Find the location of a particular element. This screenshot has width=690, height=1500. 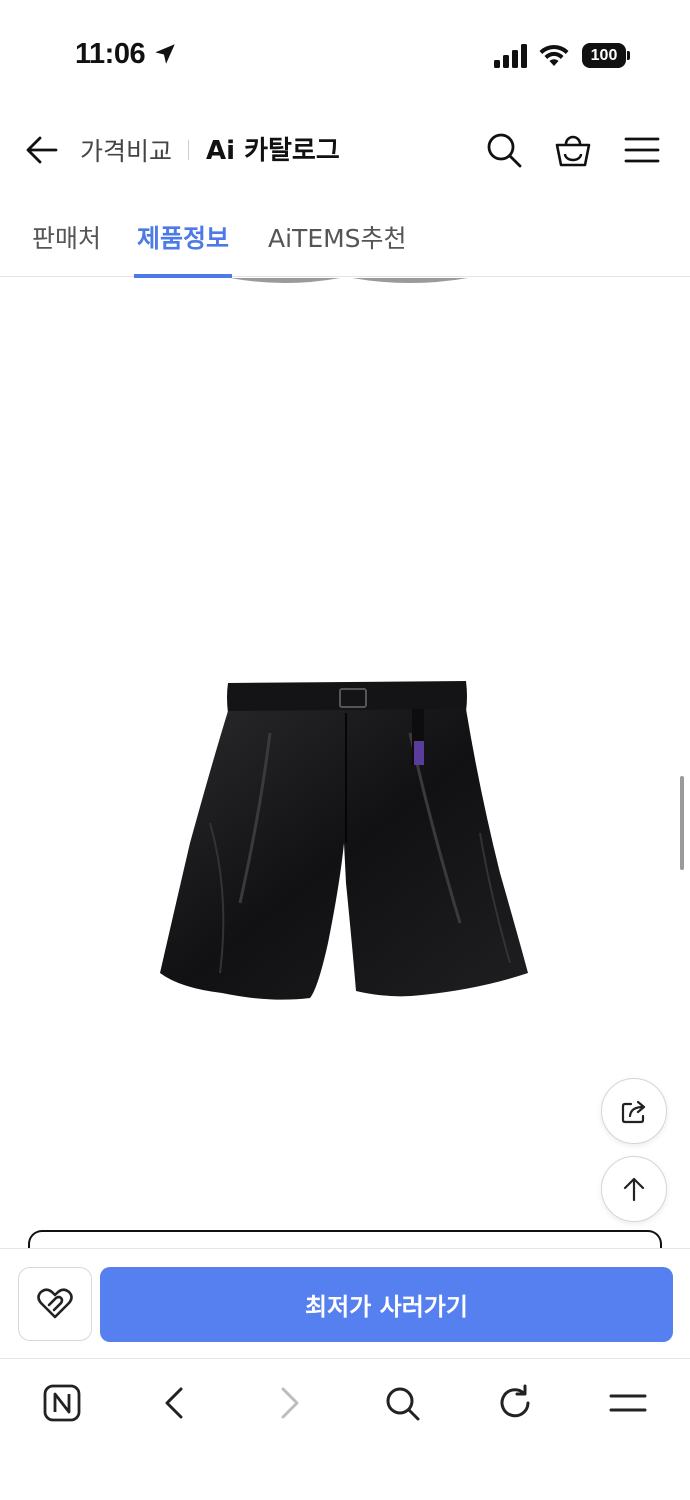

next-section-box is located at coordinates (345, 1239).